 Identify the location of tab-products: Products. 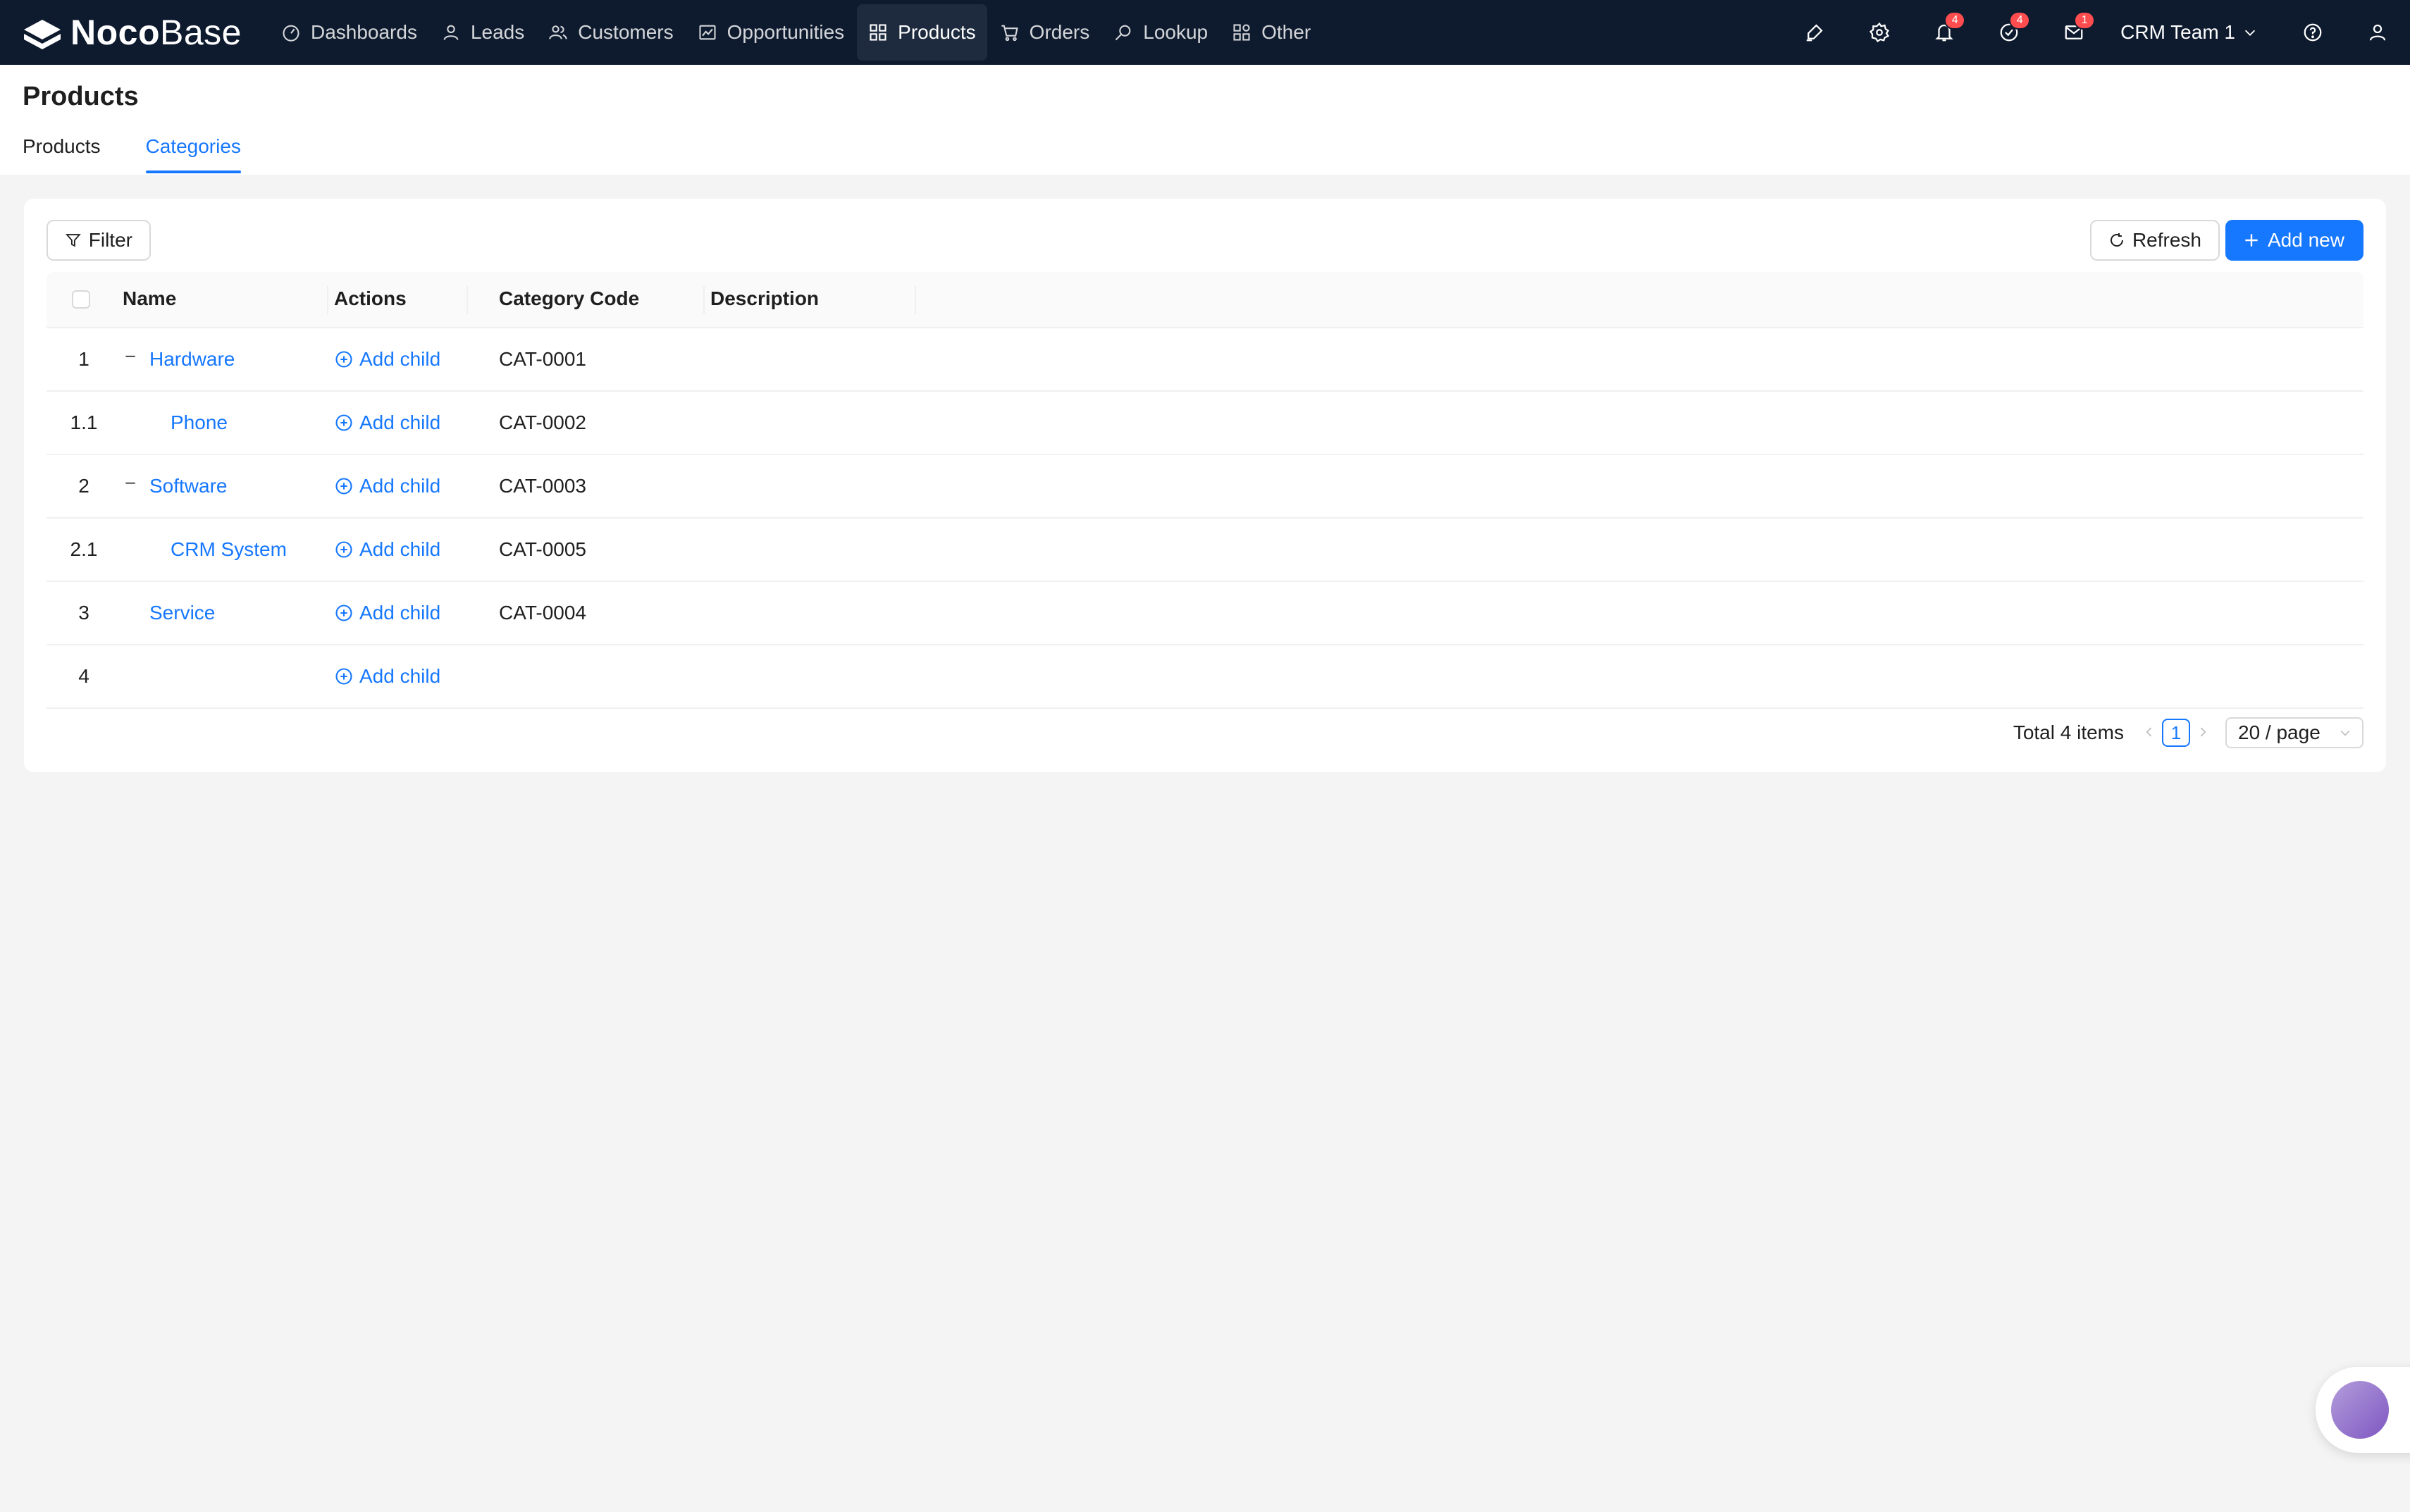
(62, 152).